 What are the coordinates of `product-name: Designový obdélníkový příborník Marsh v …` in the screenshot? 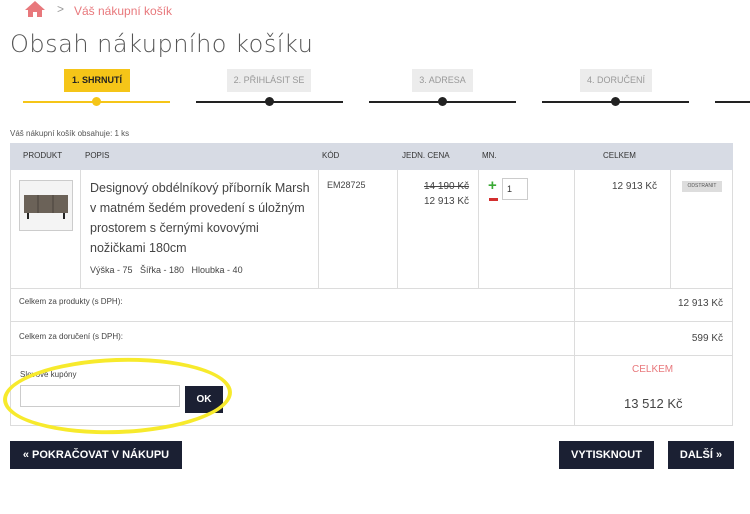 It's located at (202, 218).